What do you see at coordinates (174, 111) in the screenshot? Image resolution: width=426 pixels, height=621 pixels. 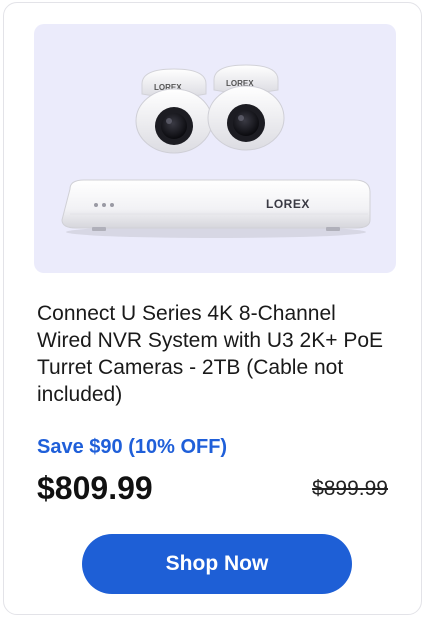 I see `turret-camera-left: LOREX` at bounding box center [174, 111].